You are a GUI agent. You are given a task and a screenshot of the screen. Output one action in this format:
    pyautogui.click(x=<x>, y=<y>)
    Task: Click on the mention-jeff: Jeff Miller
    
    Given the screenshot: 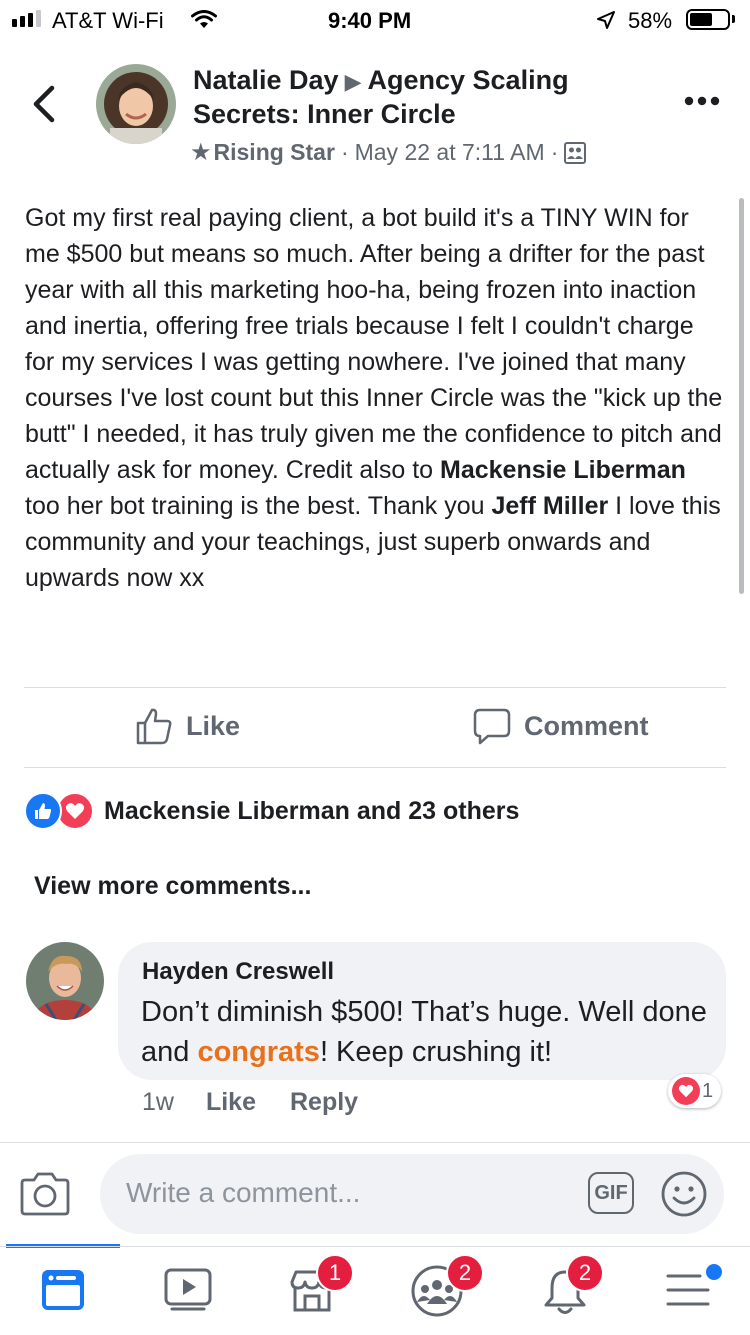 What is the action you would take?
    pyautogui.click(x=550, y=506)
    